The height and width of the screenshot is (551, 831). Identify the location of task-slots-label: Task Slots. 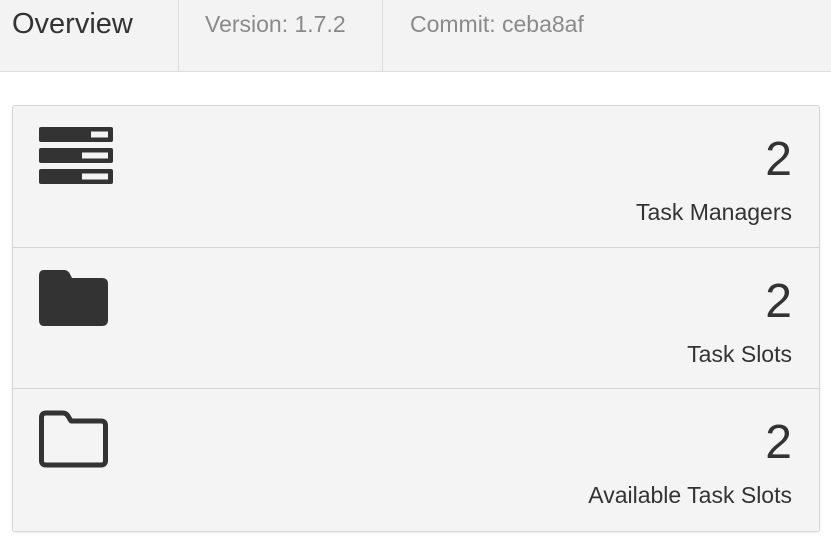
(739, 353).